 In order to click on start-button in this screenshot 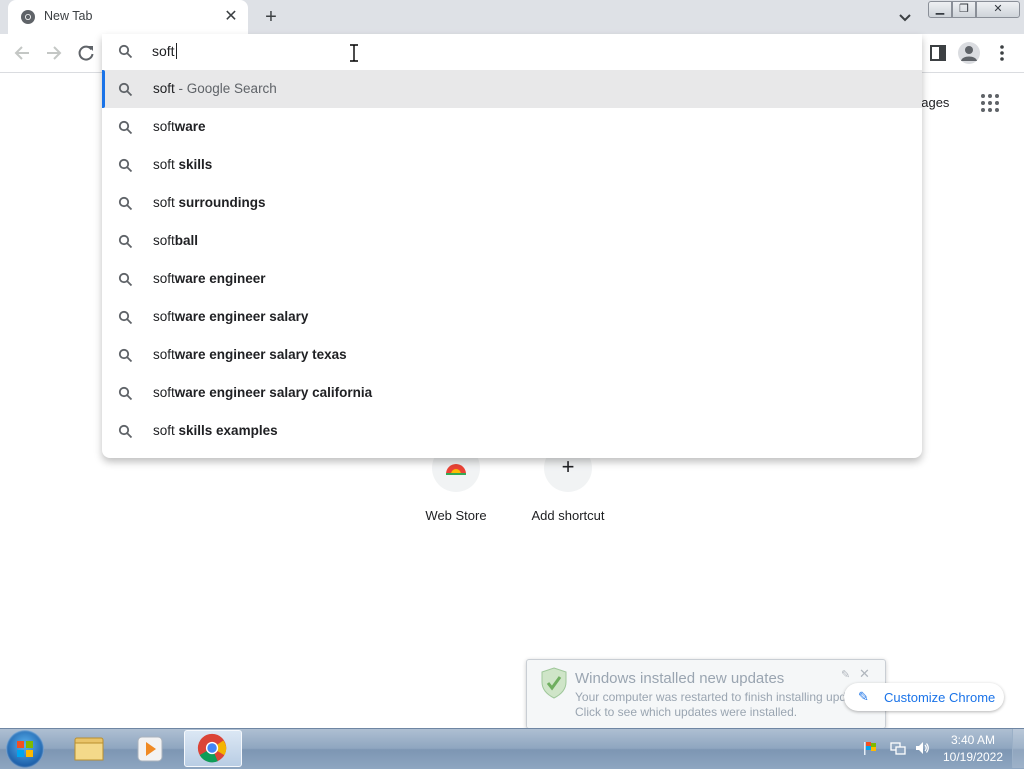, I will do `click(25, 749)`.